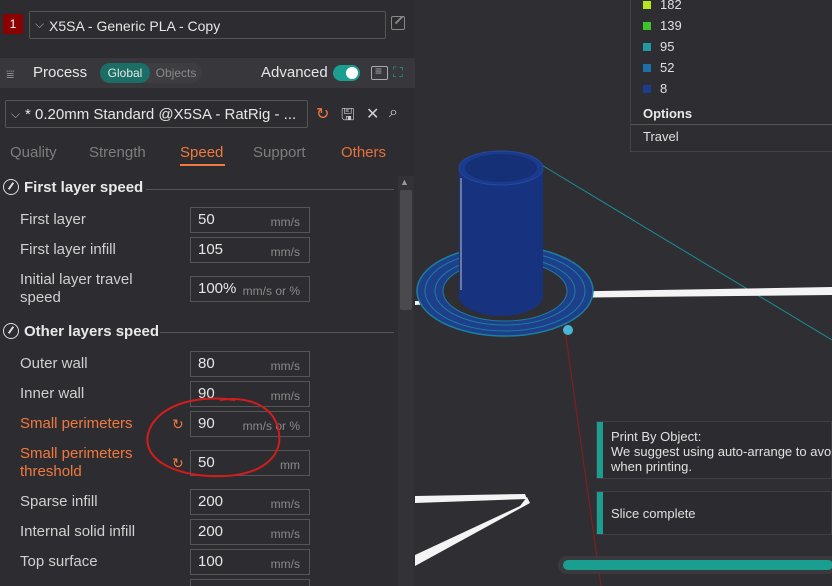  I want to click on setting-row: First layer 50 mm/s, so click(197, 221).